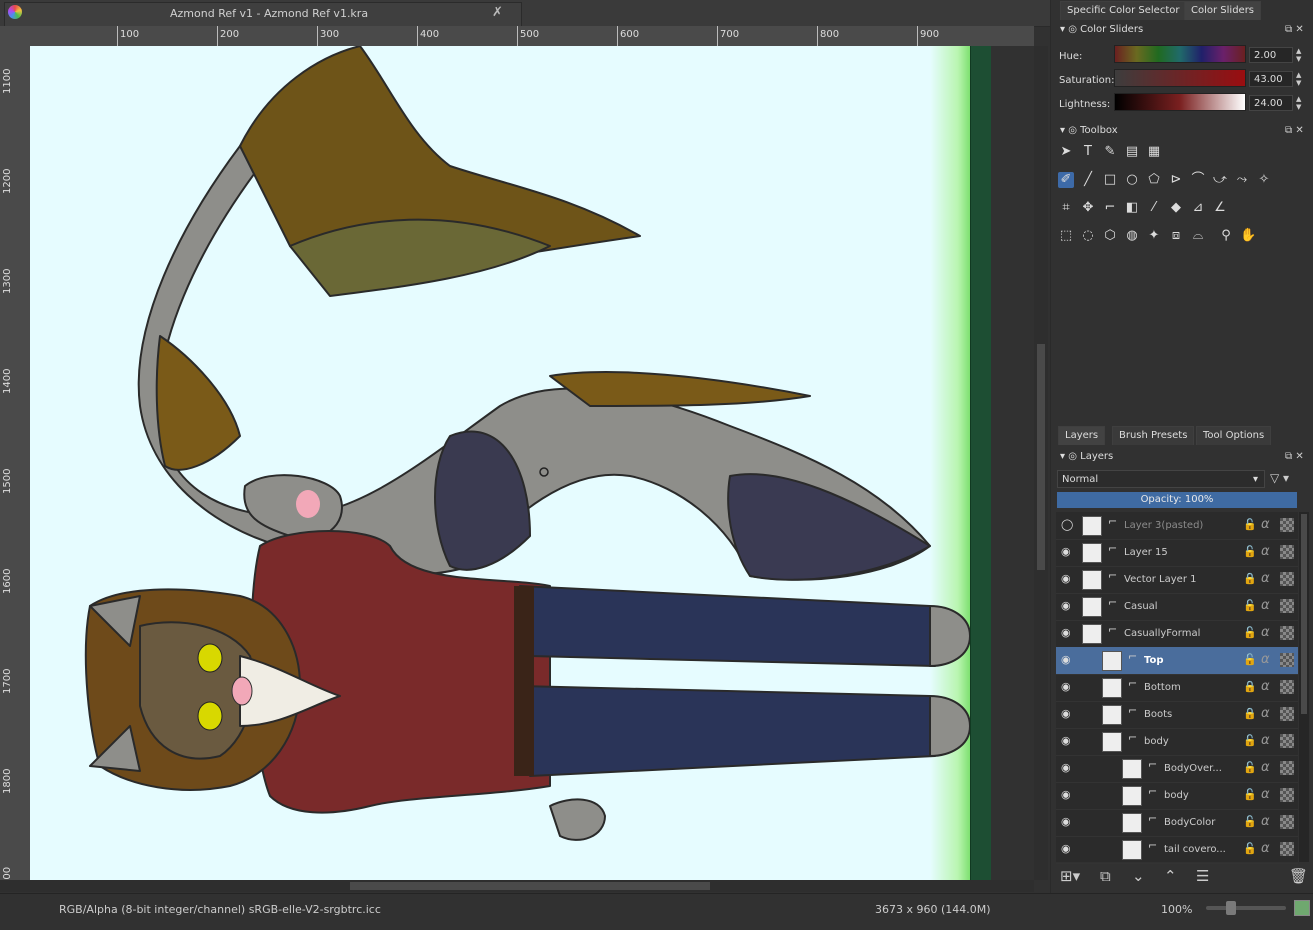 This screenshot has height=930, width=1313. Describe the element at coordinates (1082, 435) in the screenshot. I see `tab-layers: Layers` at that location.